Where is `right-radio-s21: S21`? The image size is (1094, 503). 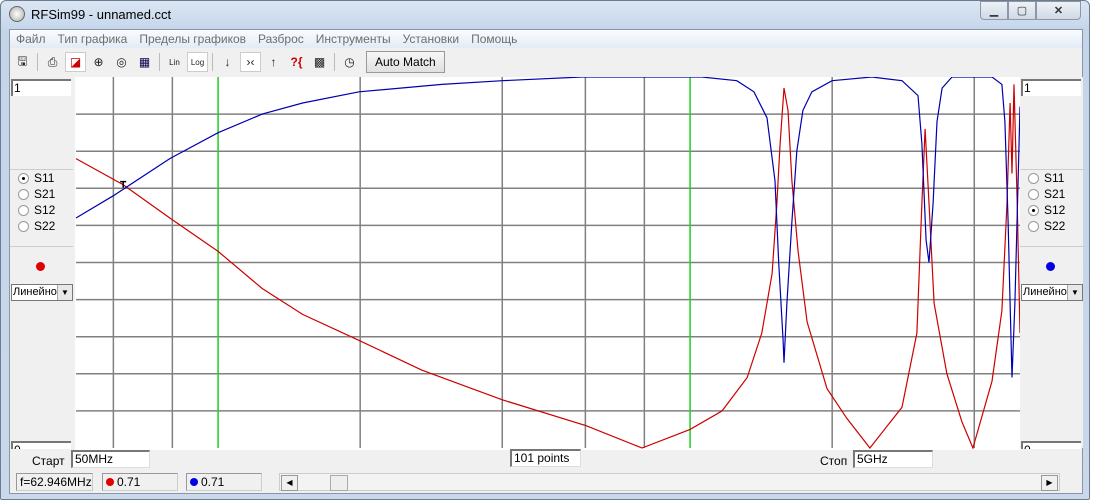
right-radio-s21: S21 is located at coordinates (1051, 194).